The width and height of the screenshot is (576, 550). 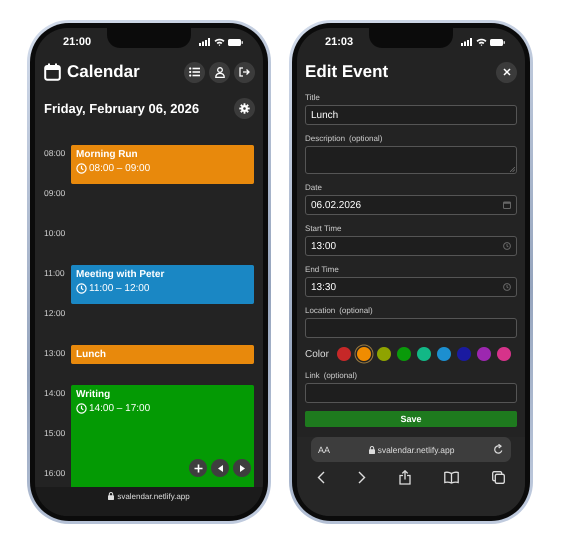 I want to click on field-label: Description, so click(x=325, y=138).